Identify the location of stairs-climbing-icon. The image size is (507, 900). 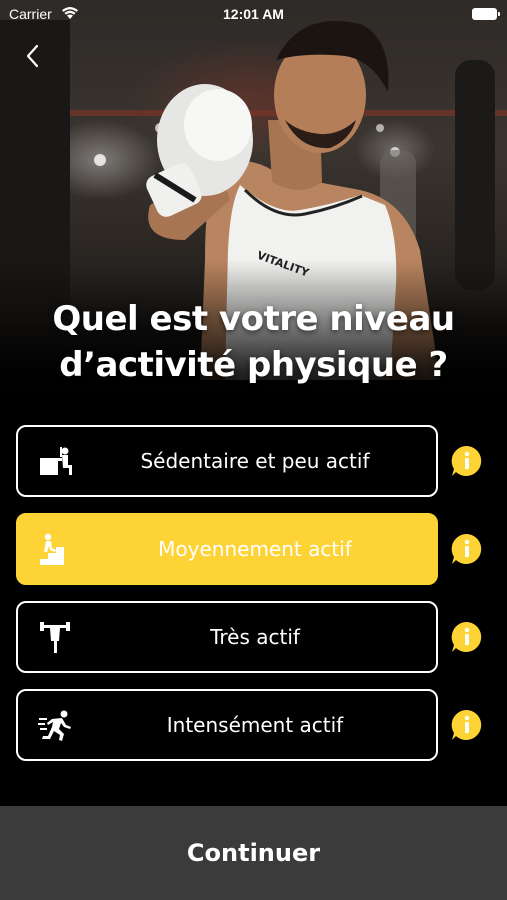
(52, 549).